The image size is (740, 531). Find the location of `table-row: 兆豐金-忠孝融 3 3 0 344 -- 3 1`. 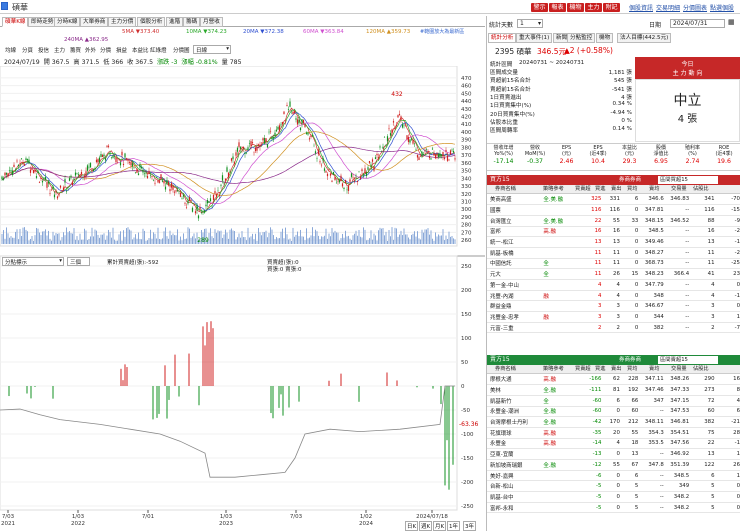

table-row: 兆豐金-忠孝融 3 3 0 344 -- 3 1 is located at coordinates (613, 317).